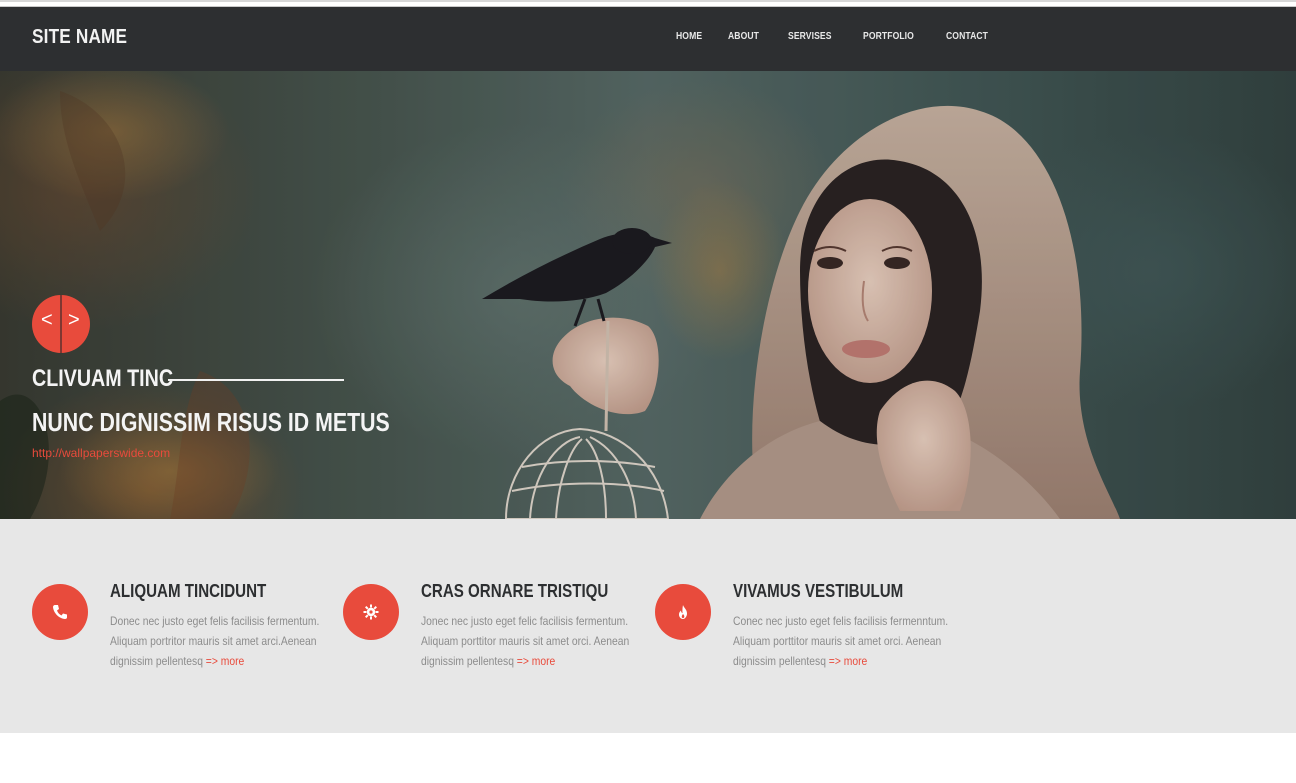  Describe the element at coordinates (79, 37) in the screenshot. I see `site-name-logo: SITE NAME` at that location.